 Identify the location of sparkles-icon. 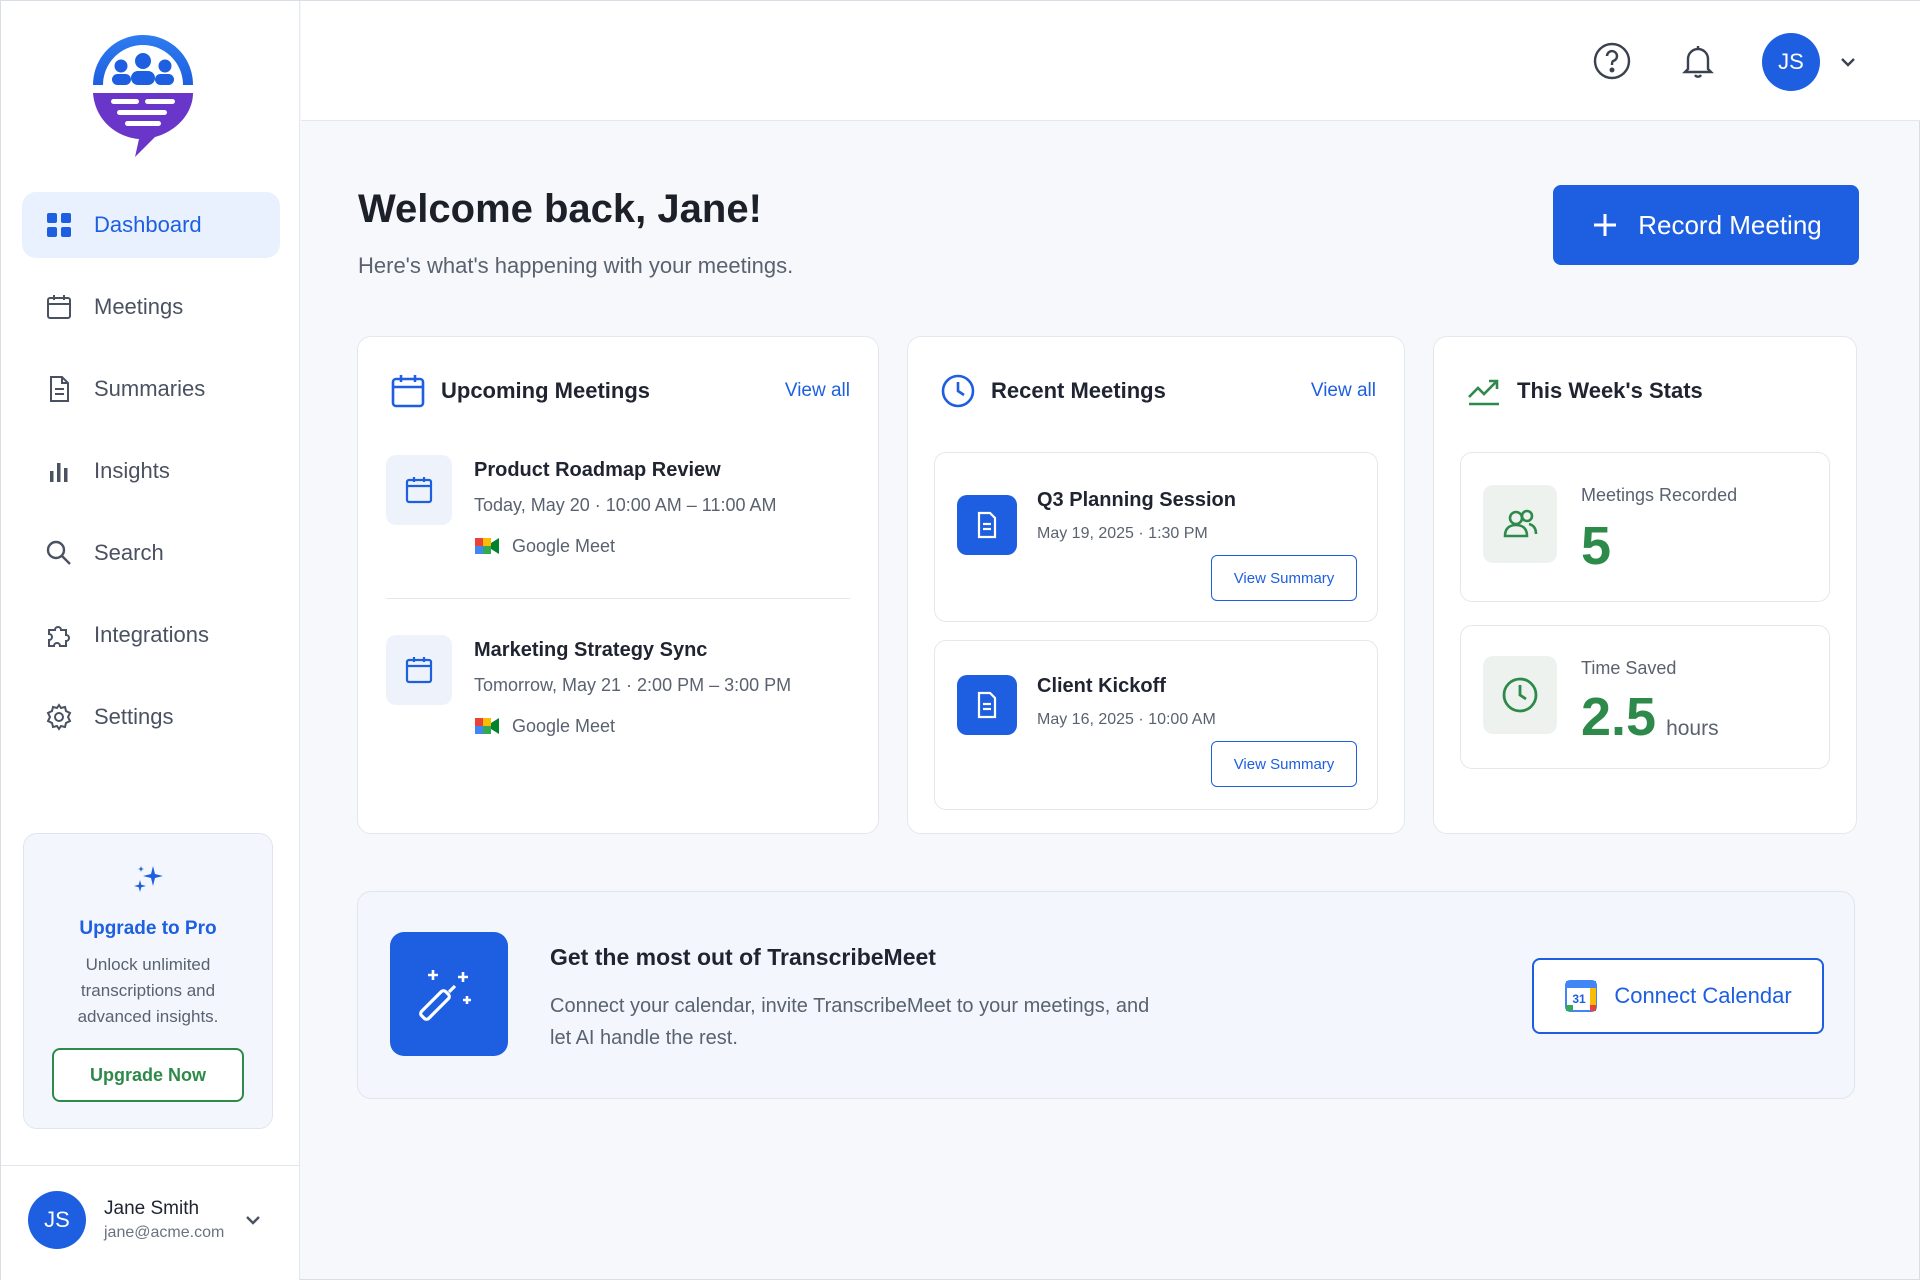
(148, 879).